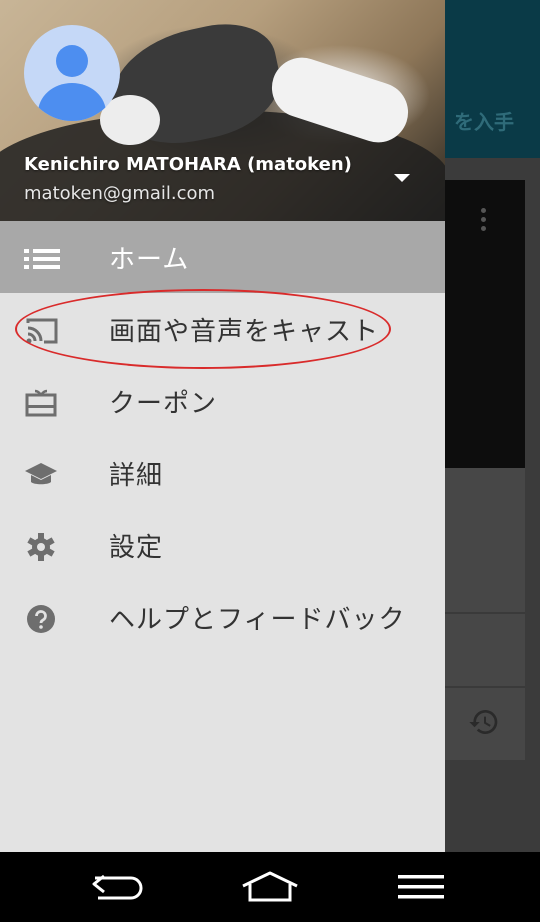  Describe the element at coordinates (222, 401) in the screenshot. I see `menu-item-coupon: クーポン` at that location.